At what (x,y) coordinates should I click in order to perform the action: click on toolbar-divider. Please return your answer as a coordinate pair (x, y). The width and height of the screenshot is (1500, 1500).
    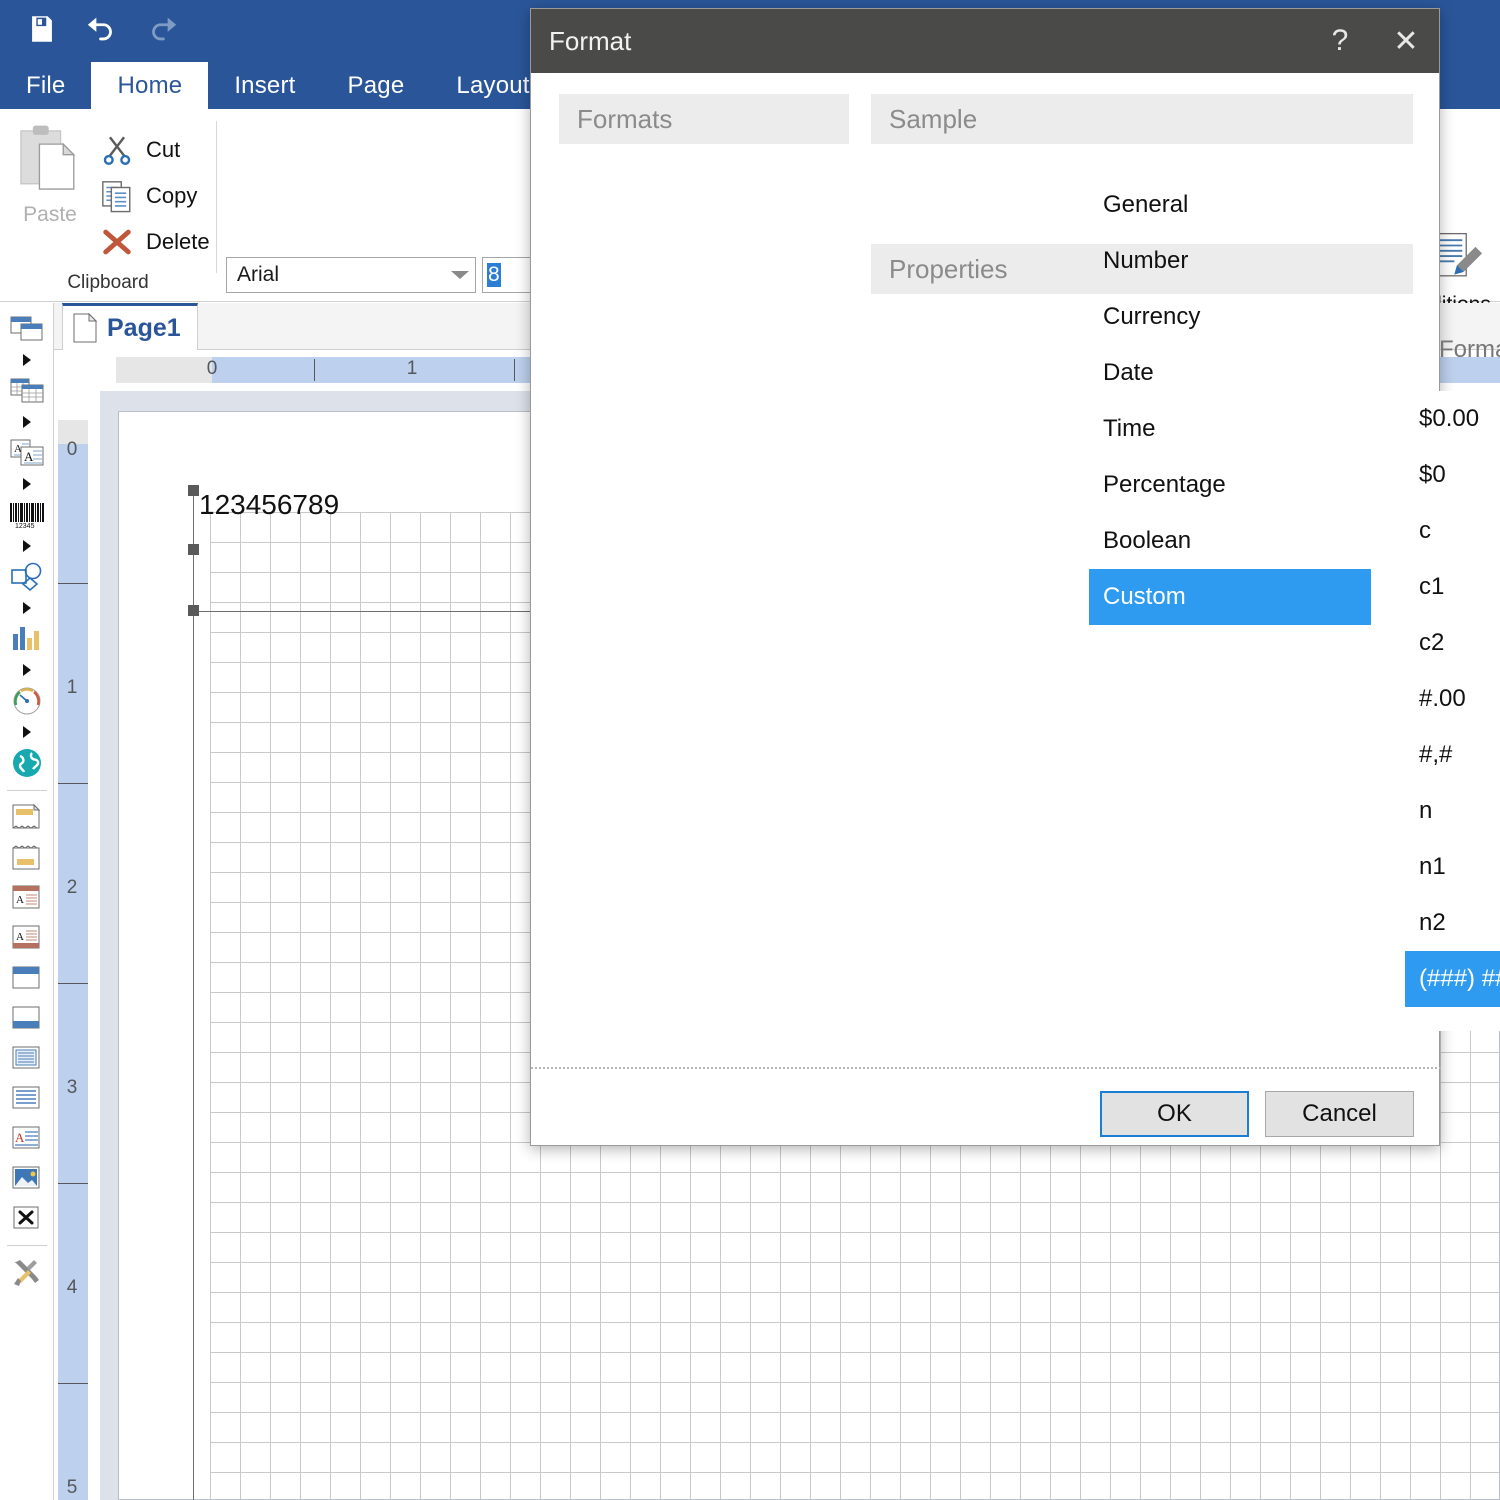
    Looking at the image, I should click on (26, 790).